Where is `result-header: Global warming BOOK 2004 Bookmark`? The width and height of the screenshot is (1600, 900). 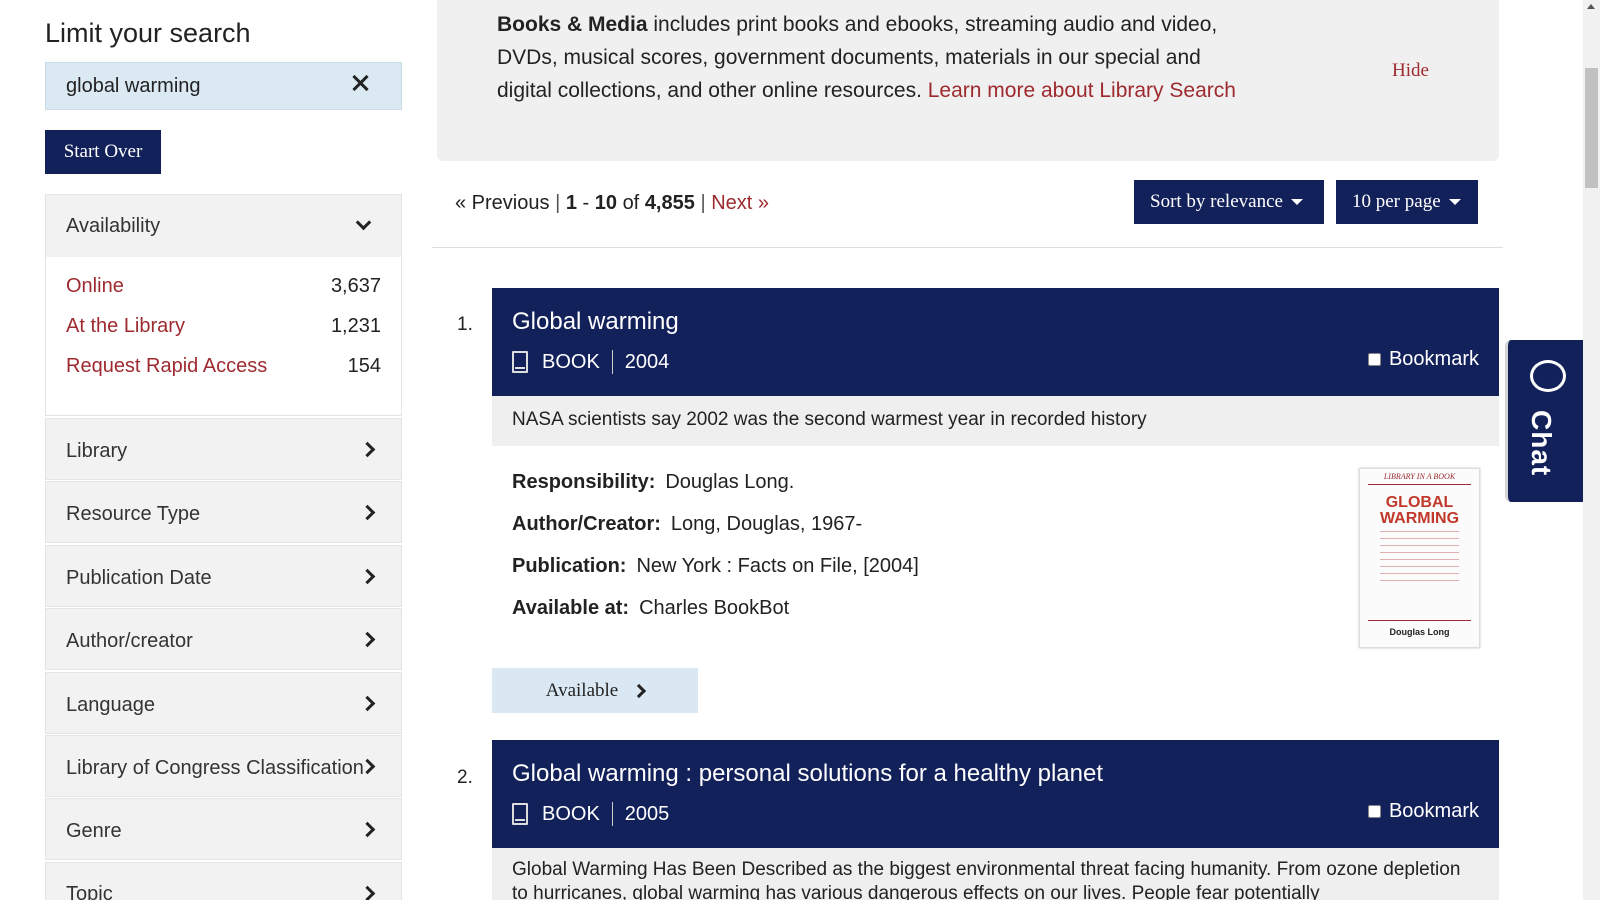
result-header: Global warming BOOK 2004 Bookmark is located at coordinates (995, 342).